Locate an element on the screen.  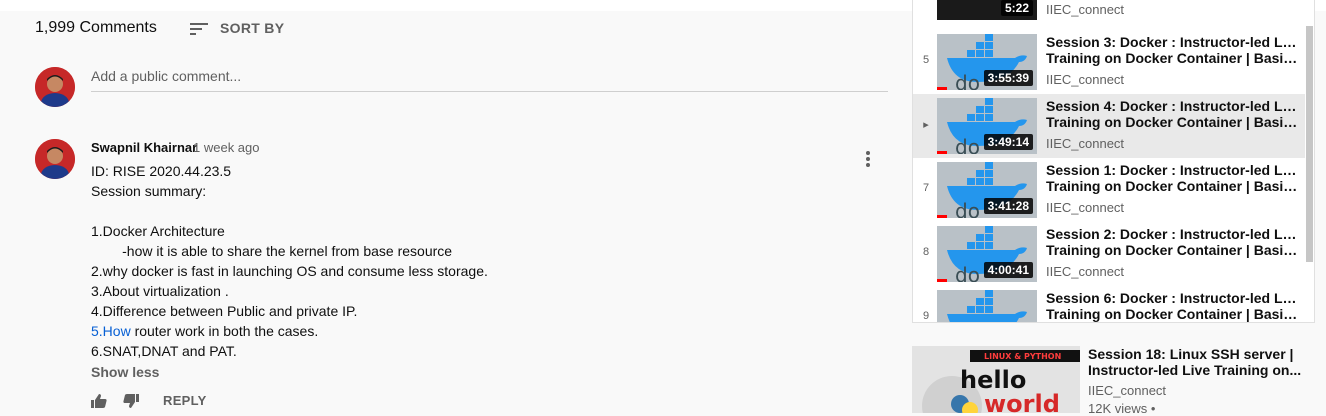
comment-count: 1,999 Comments is located at coordinates (96, 27).